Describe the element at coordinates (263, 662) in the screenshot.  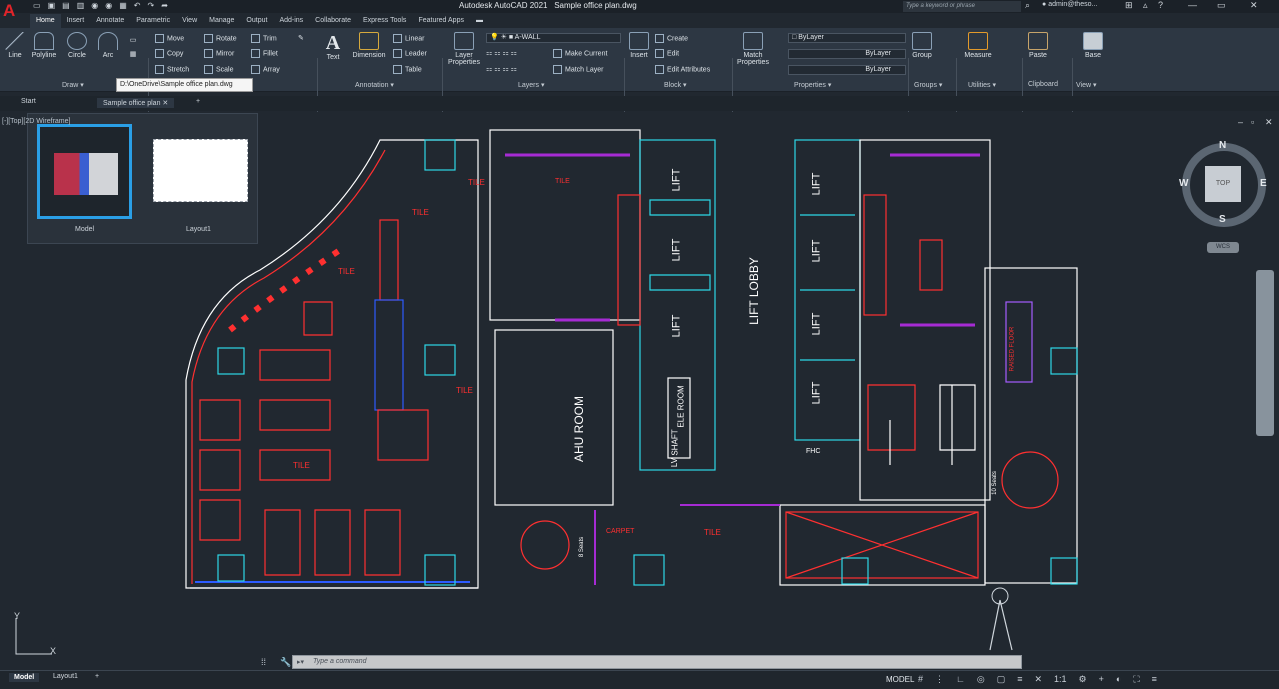
I see `command-line-close-icon: ⁞⁞` at that location.